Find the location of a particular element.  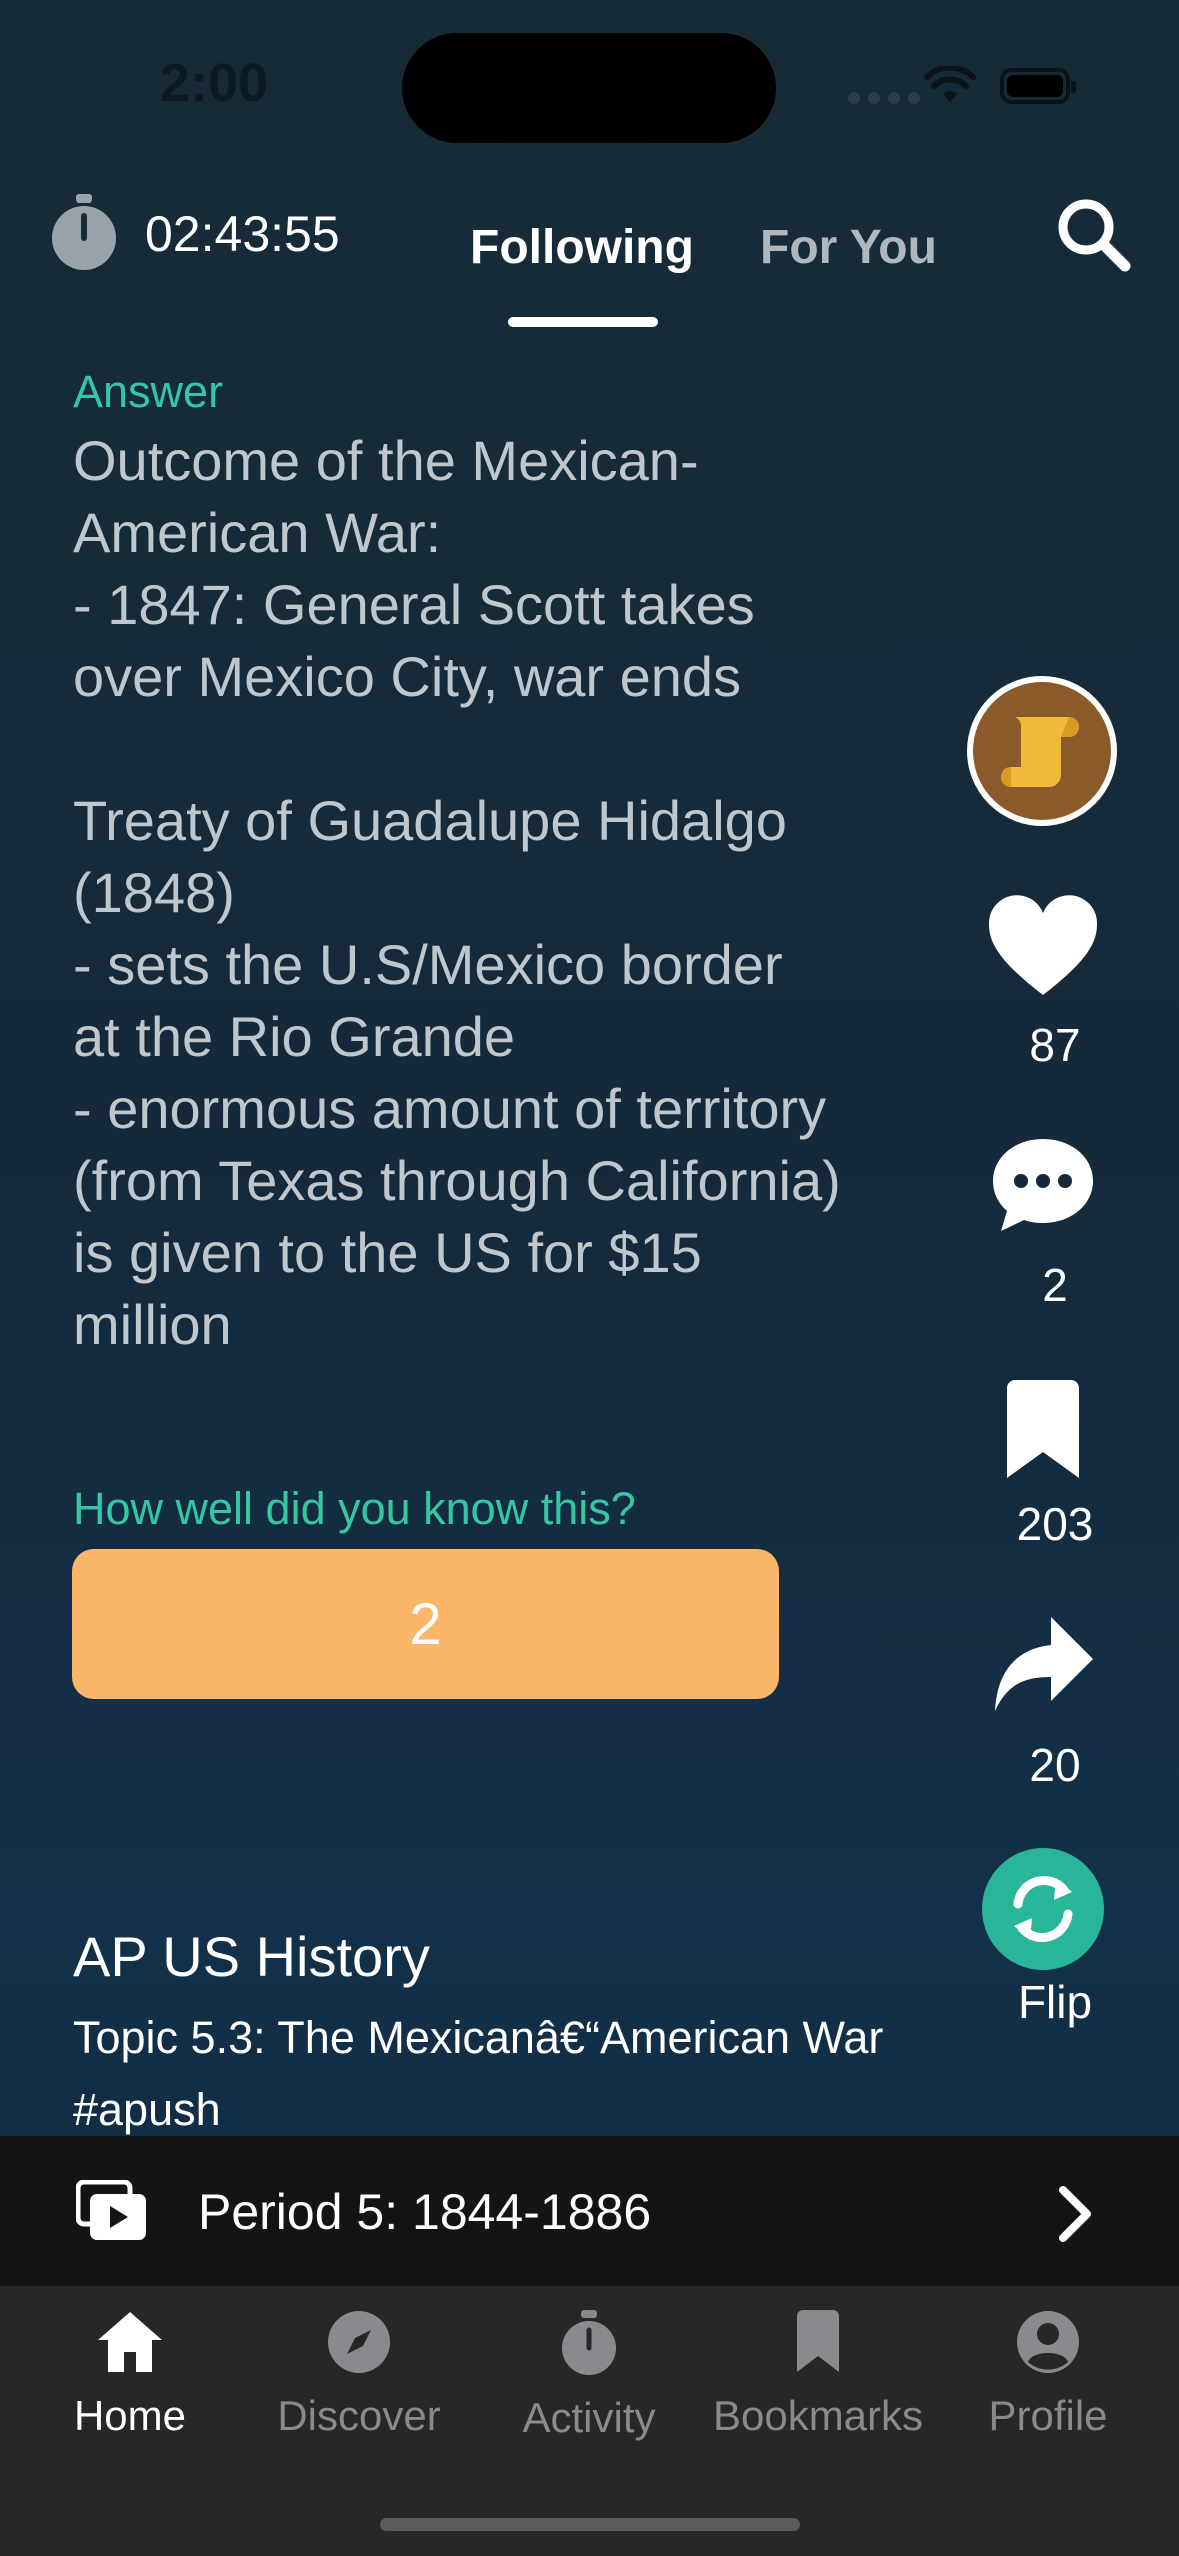

playlist-icon is located at coordinates (111, 2210).